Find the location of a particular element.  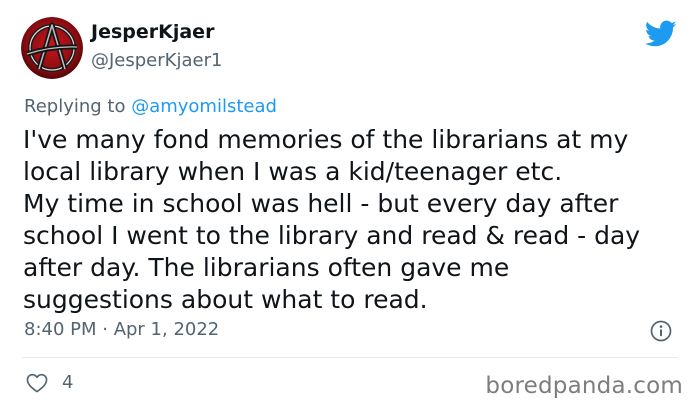

anarchy-a-icon is located at coordinates (52, 48).